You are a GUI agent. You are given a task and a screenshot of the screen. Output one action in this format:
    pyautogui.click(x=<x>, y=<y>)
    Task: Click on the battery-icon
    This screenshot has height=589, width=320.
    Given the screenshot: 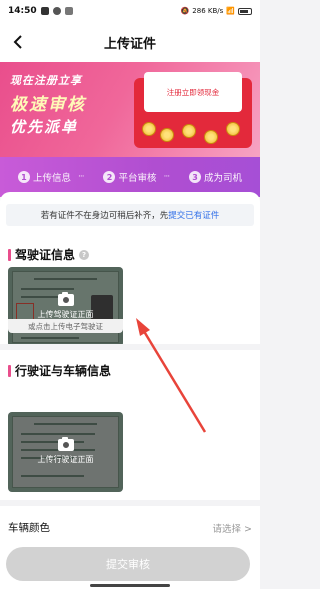 What is the action you would take?
    pyautogui.click(x=245, y=11)
    